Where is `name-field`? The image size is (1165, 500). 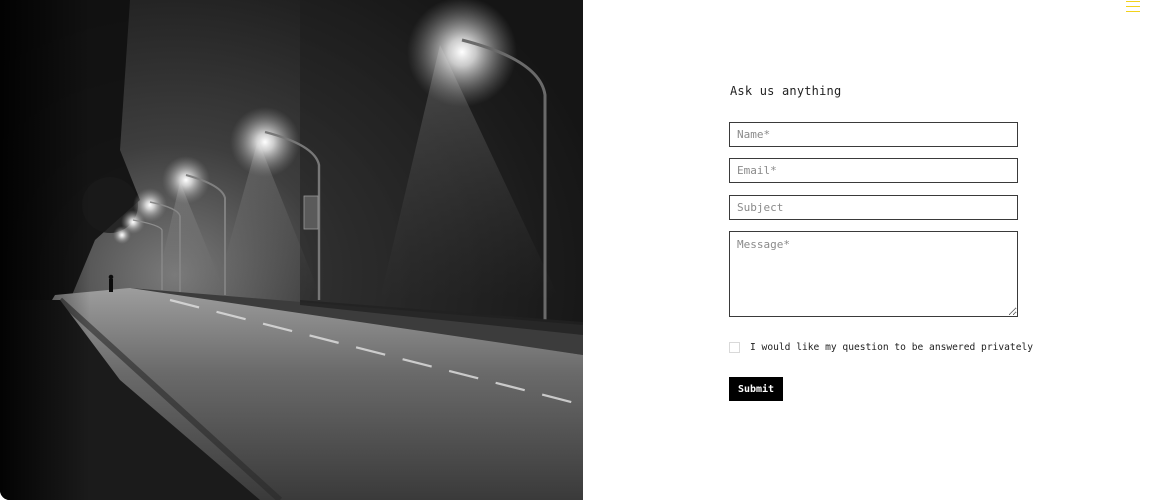 name-field is located at coordinates (873, 134).